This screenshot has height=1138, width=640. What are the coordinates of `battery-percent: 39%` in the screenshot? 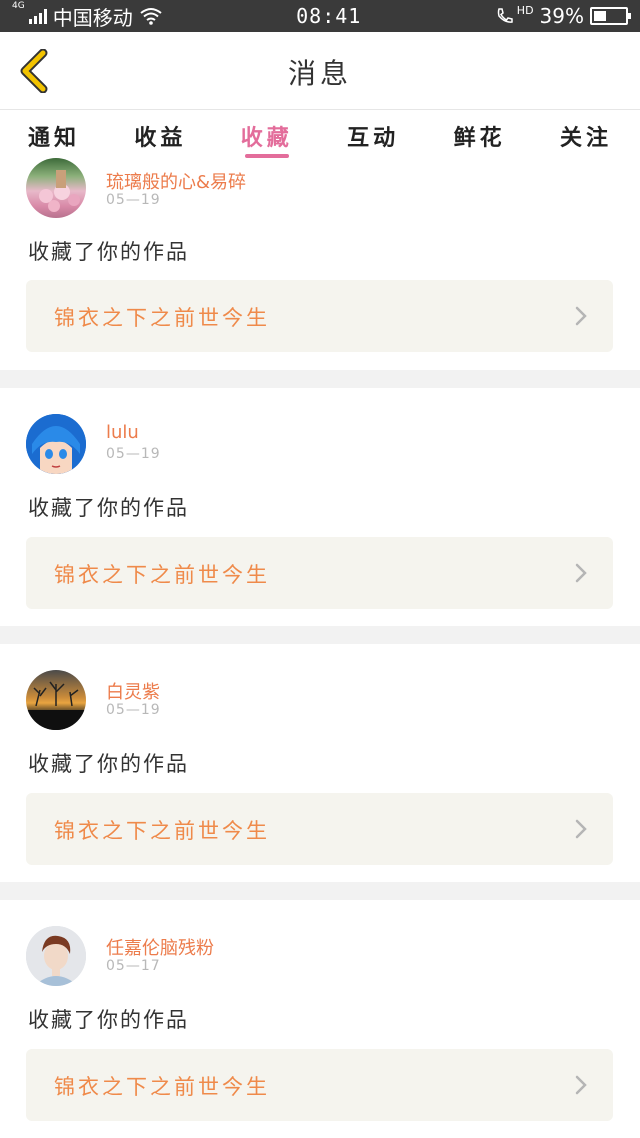 It's located at (561, 16).